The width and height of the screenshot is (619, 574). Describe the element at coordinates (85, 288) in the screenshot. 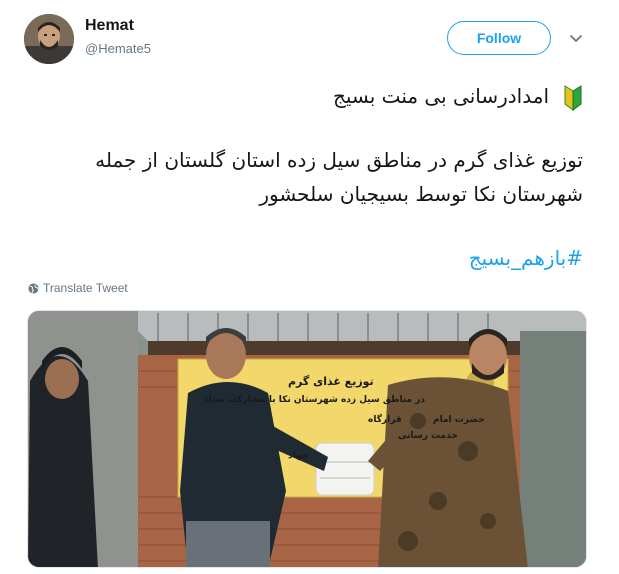

I see `translate-label: Translate Tweet` at that location.